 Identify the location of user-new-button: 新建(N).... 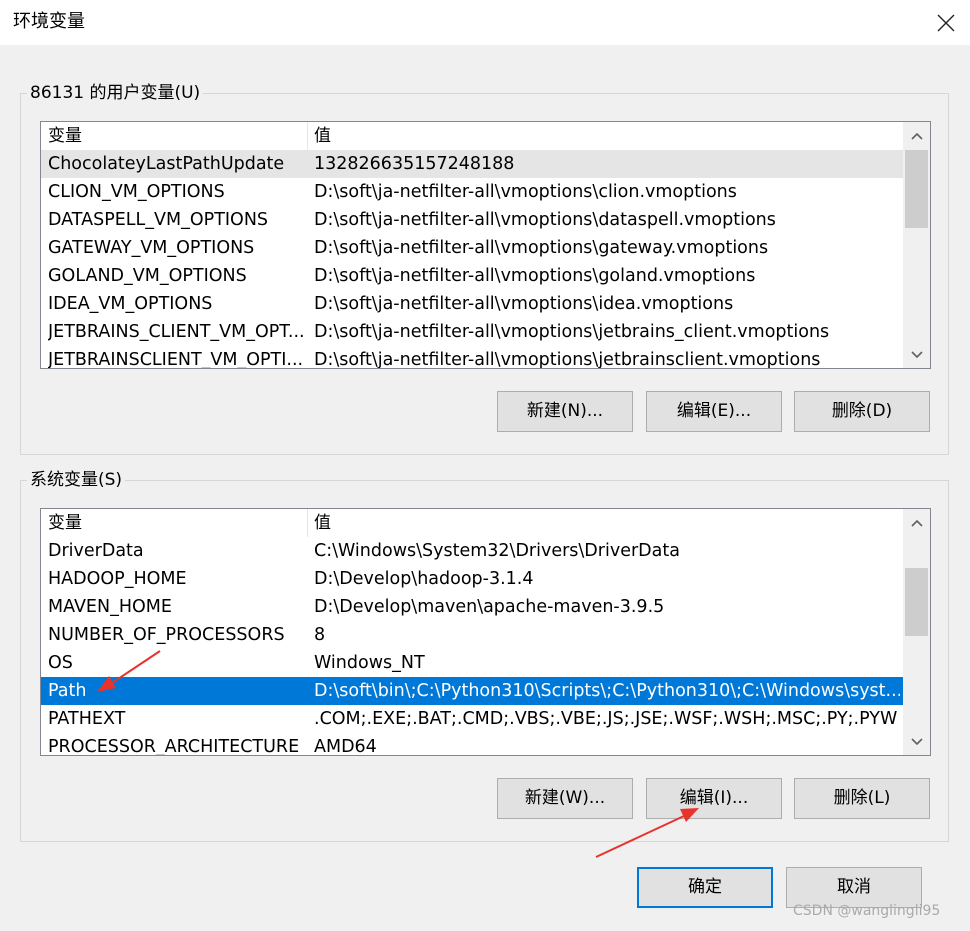
(565, 411).